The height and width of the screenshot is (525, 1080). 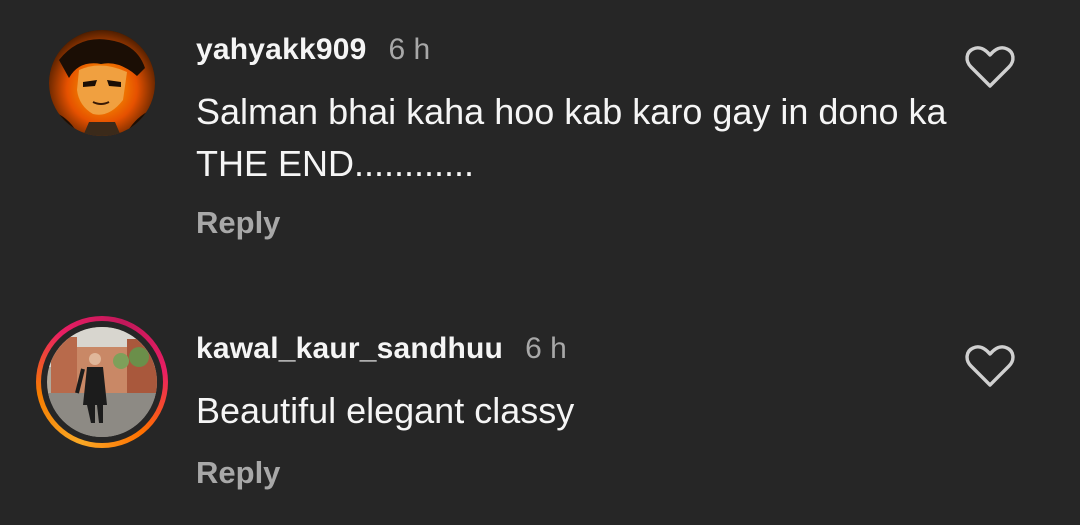 I want to click on comment-meta: yahyakk909 6 h, so click(x=313, y=50).